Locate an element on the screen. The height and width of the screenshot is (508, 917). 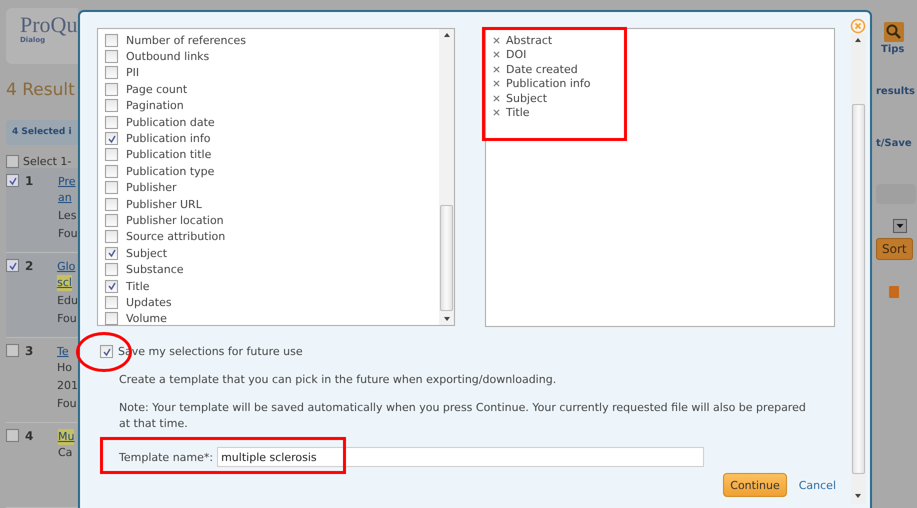
result-text: 201 is located at coordinates (67, 386).